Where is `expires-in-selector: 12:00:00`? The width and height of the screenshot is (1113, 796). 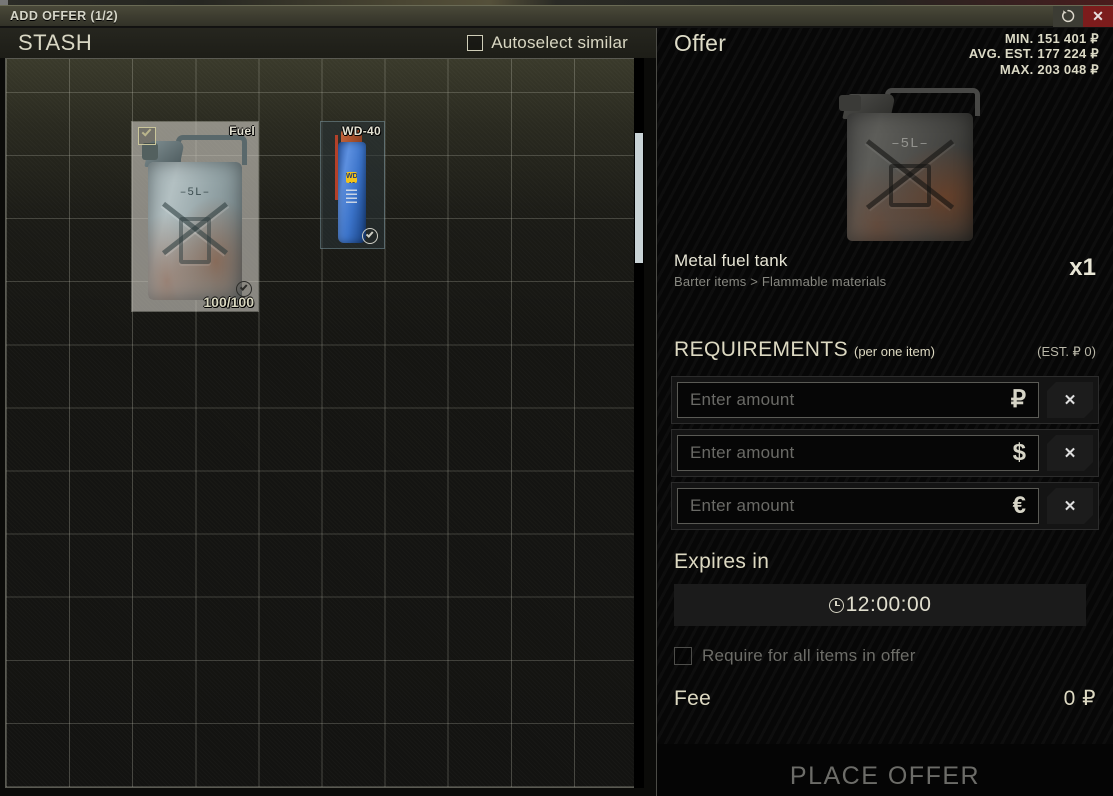
expires-in-selector: 12:00:00 is located at coordinates (880, 605).